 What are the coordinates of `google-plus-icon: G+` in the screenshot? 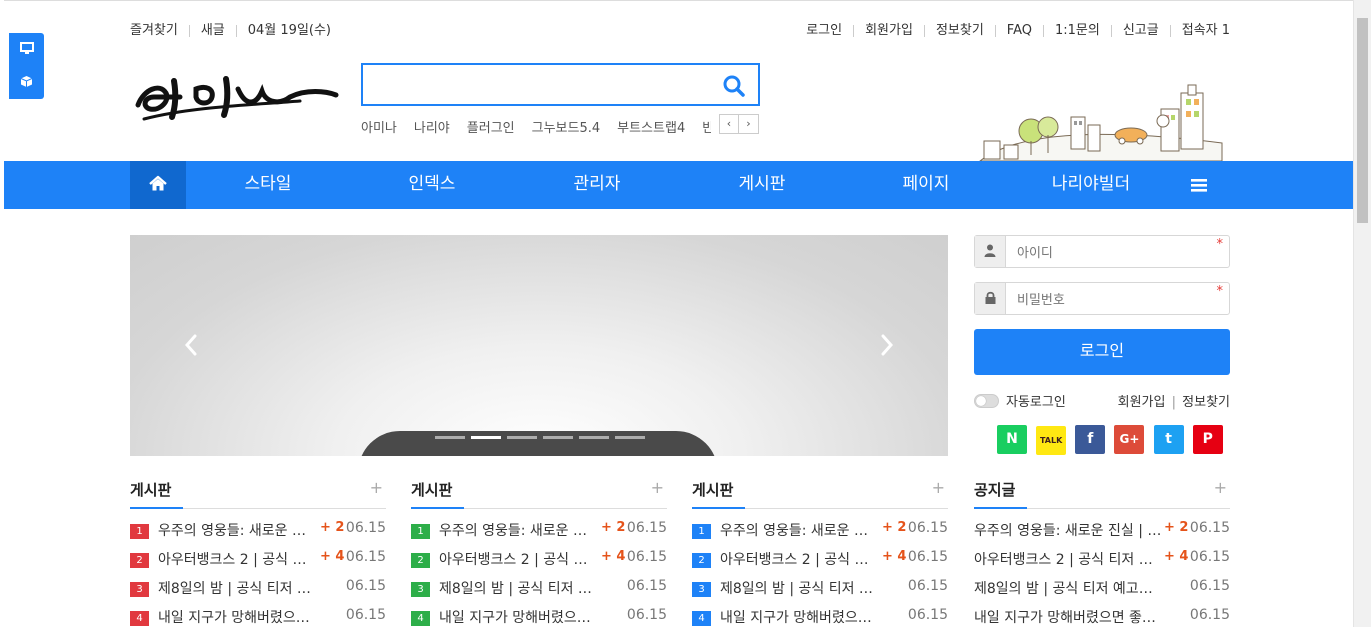 It's located at (1129, 439).